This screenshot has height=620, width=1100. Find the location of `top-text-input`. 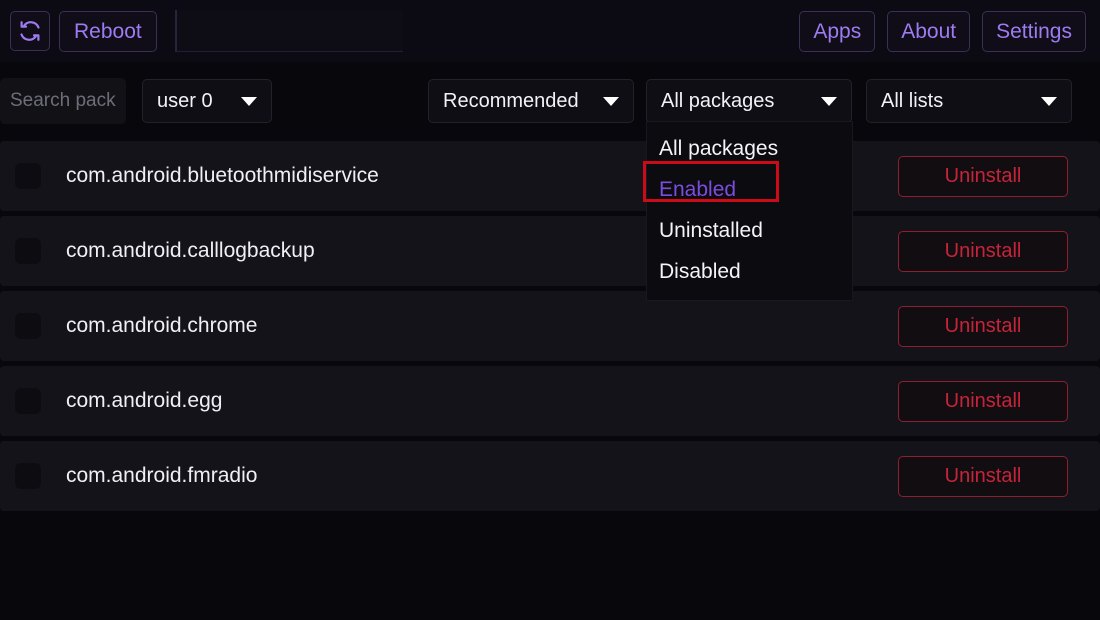

top-text-input is located at coordinates (288, 31).